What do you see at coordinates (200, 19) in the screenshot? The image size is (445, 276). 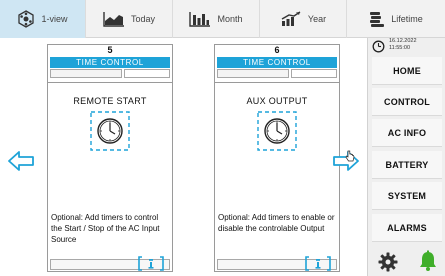 I see `bar-chart-icon` at bounding box center [200, 19].